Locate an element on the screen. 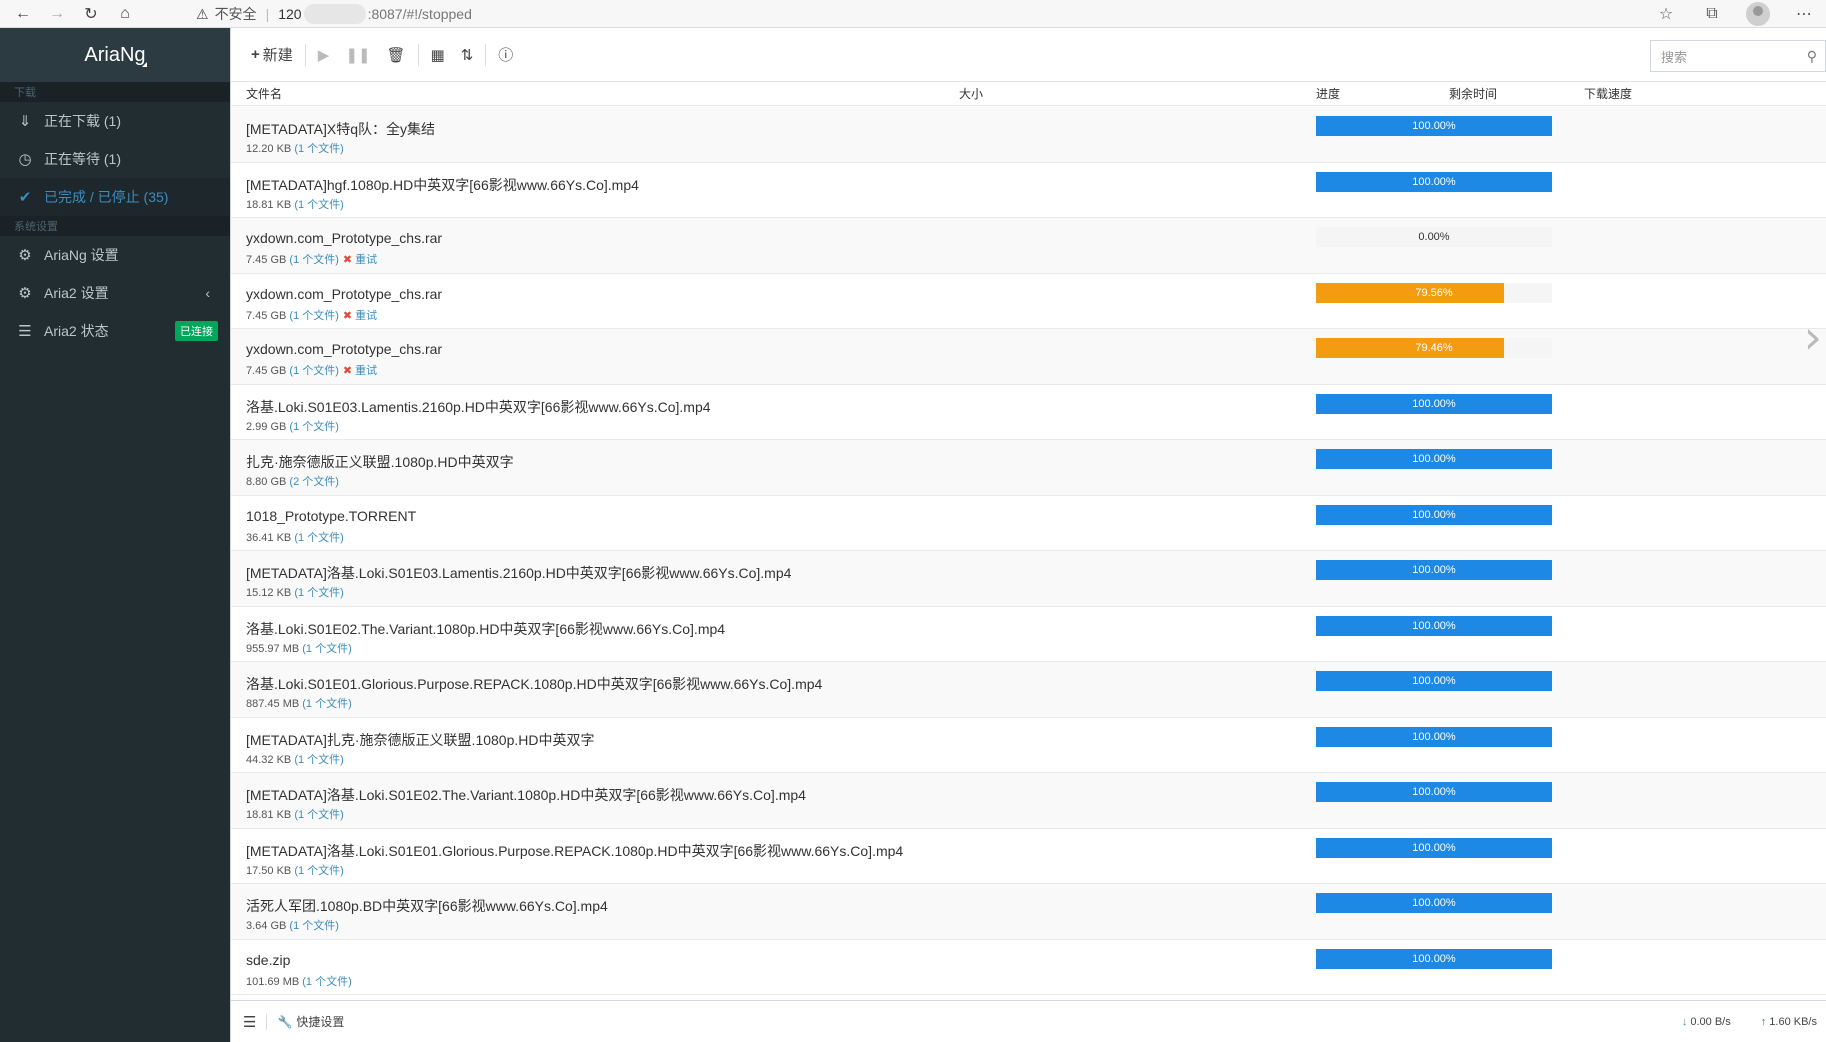 This screenshot has height=1042, width=1826. sort-button: ⇅ is located at coordinates (467, 55).